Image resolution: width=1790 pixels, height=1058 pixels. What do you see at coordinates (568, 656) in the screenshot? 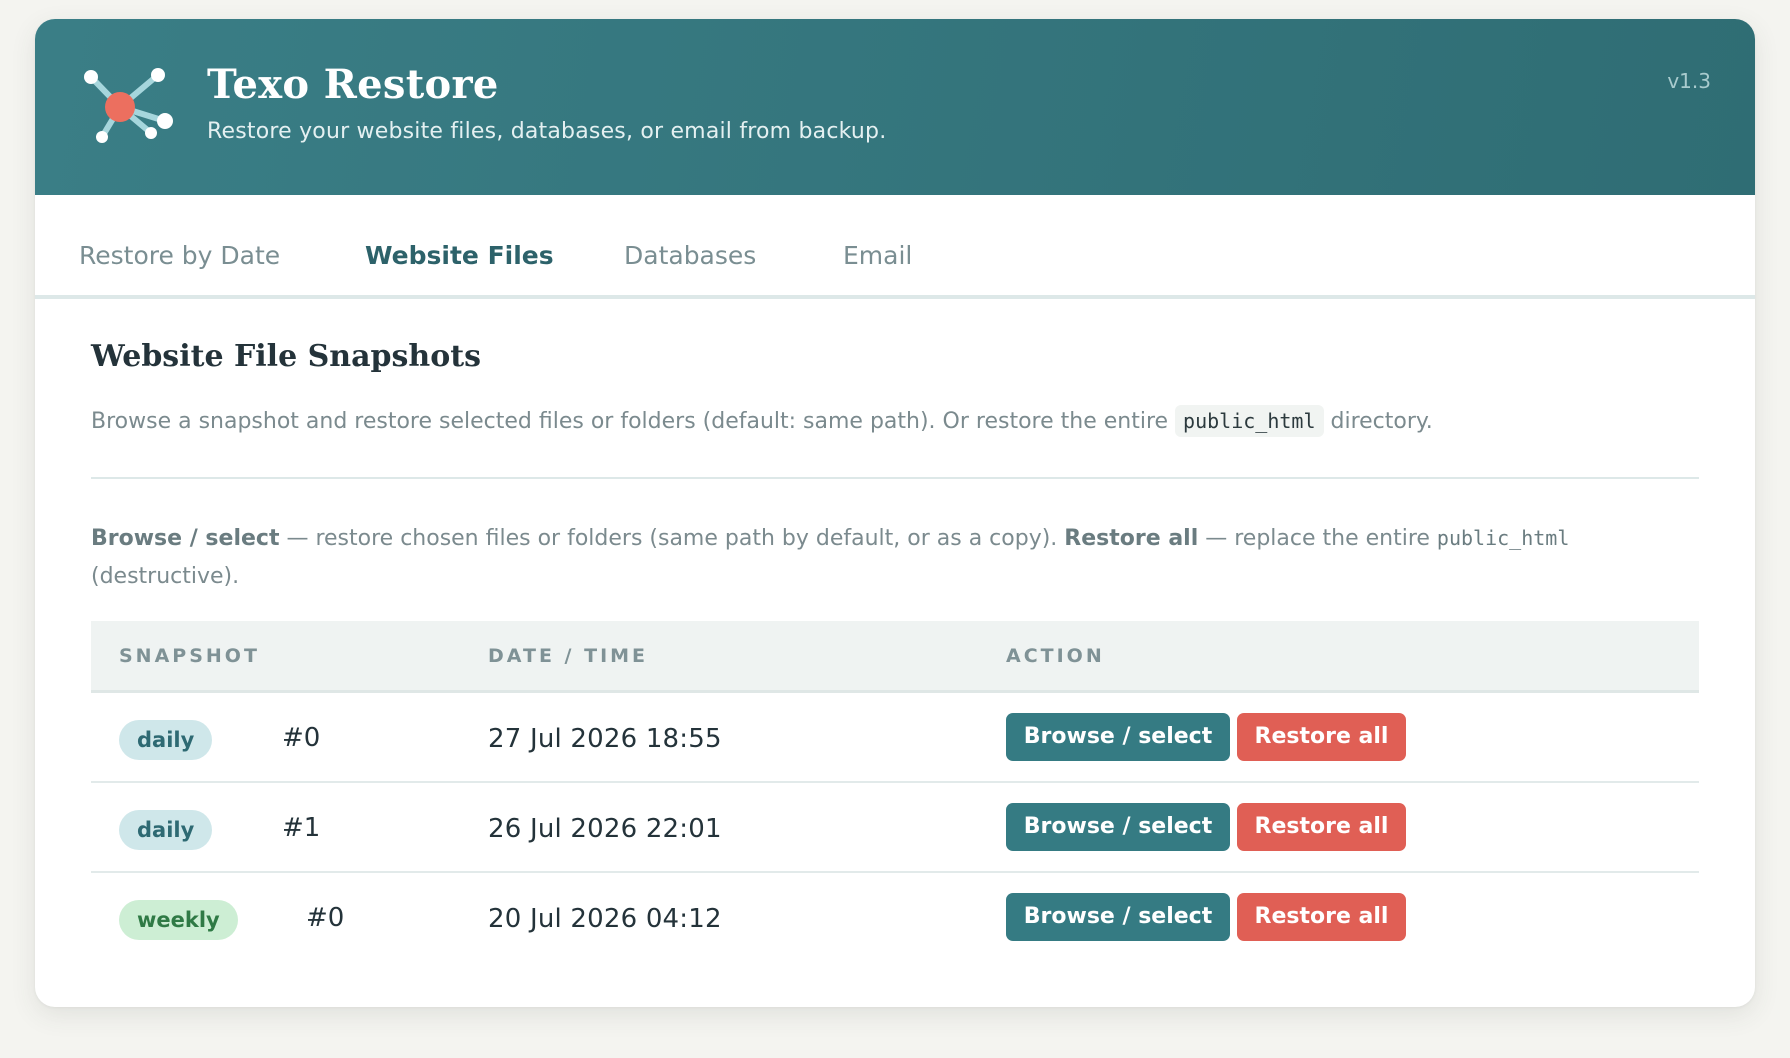
I see `header-date-time: DATE / TIME` at bounding box center [568, 656].